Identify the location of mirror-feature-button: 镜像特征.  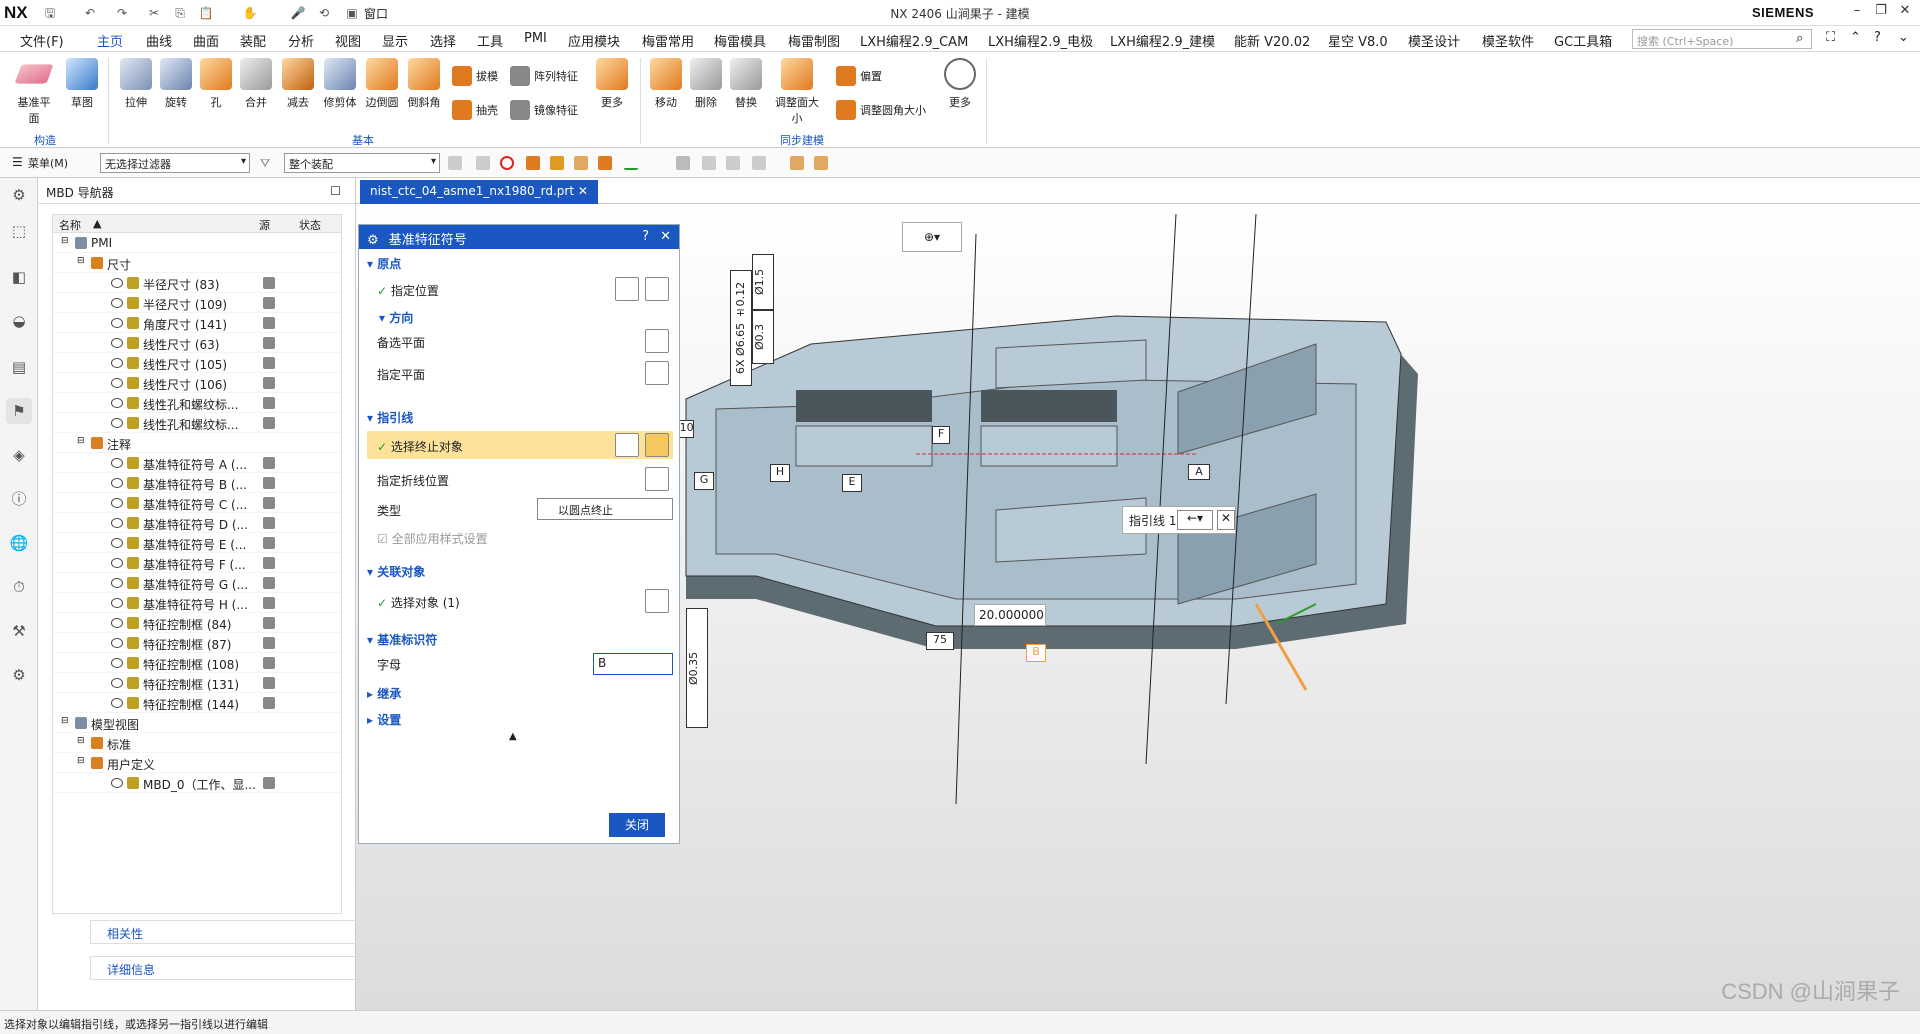
(544, 110).